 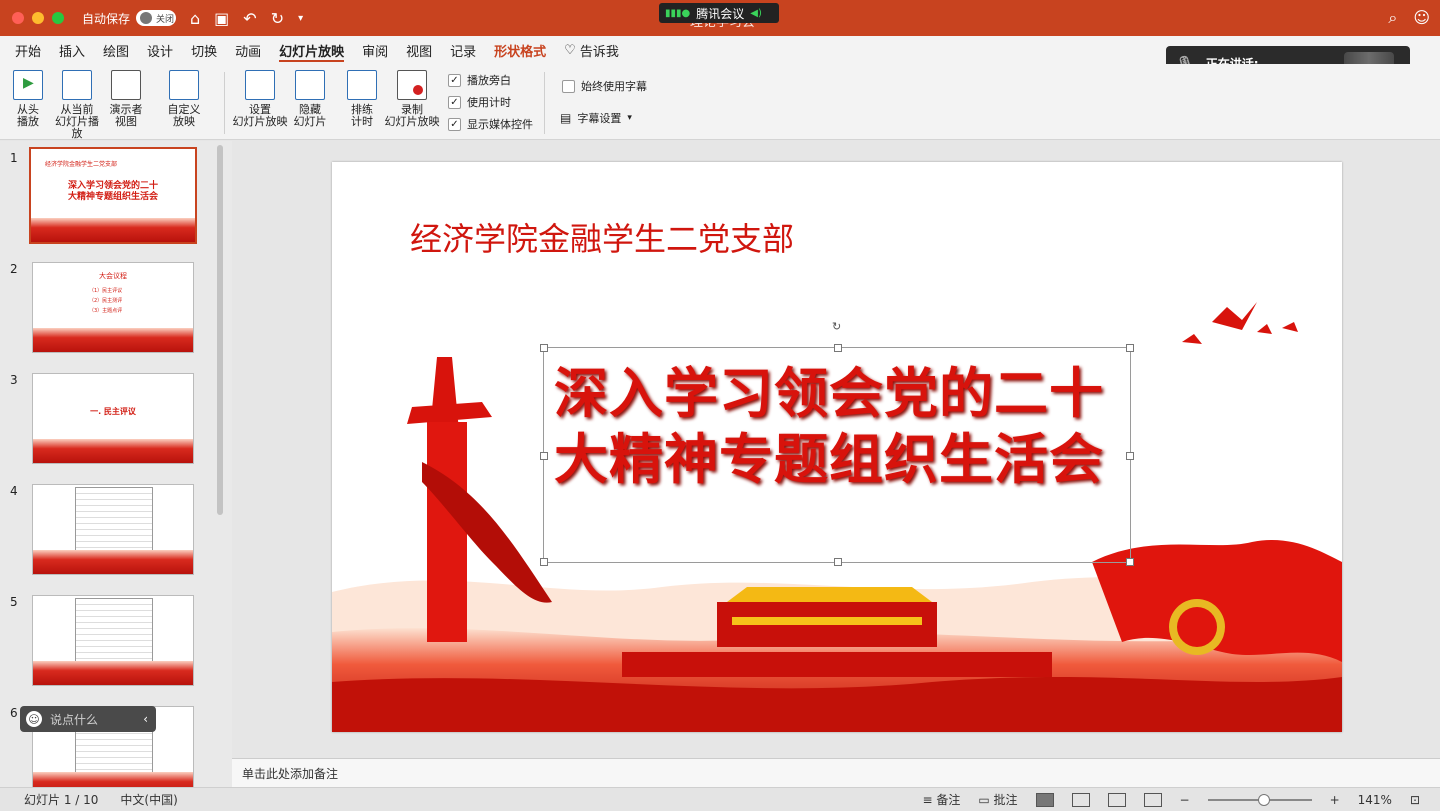 I want to click on tab-home: 开始, so click(x=28, y=50).